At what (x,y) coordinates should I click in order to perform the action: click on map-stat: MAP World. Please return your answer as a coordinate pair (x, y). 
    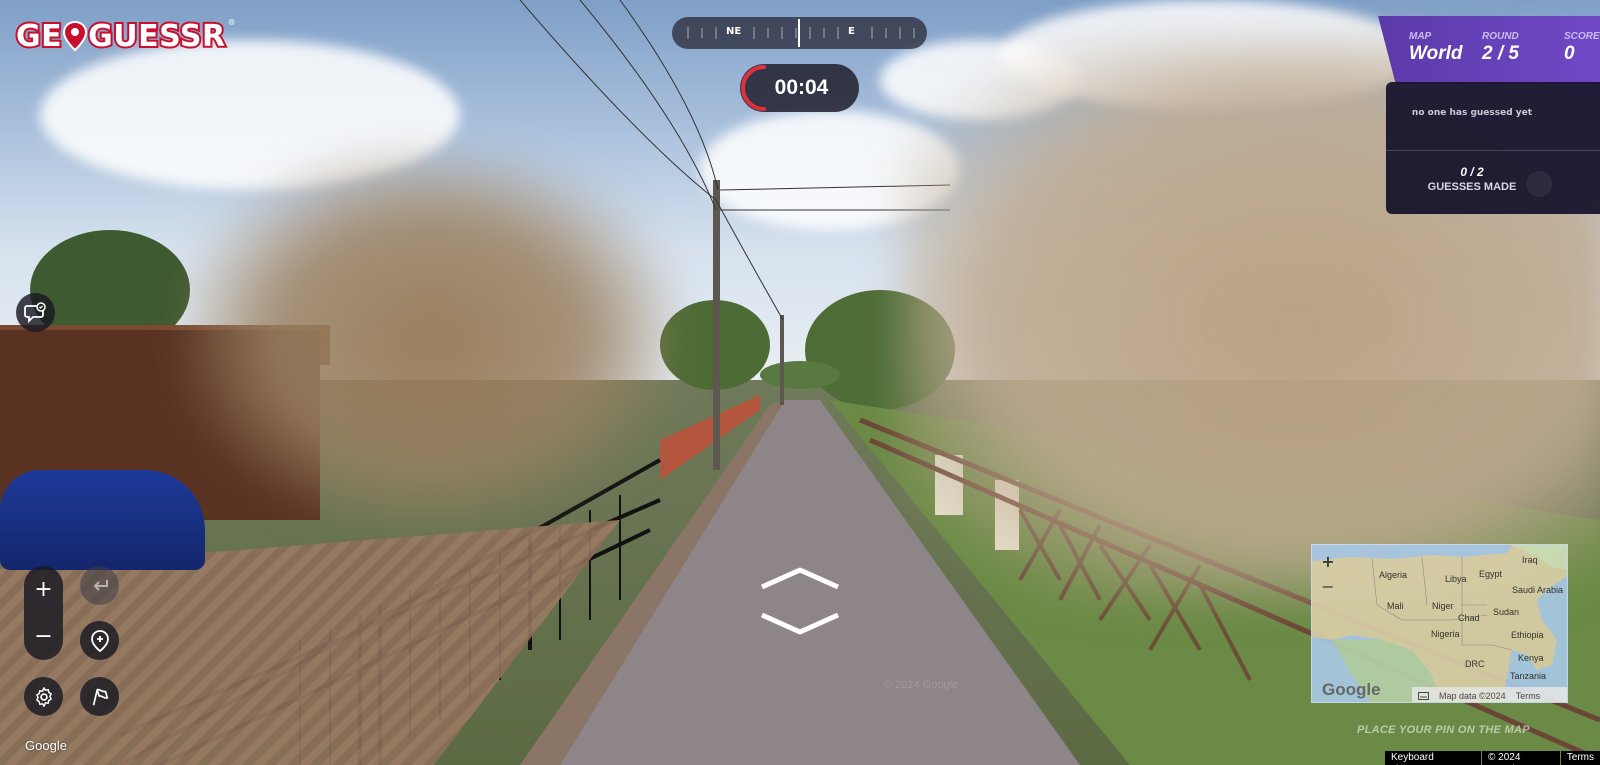
    Looking at the image, I should click on (1435, 48).